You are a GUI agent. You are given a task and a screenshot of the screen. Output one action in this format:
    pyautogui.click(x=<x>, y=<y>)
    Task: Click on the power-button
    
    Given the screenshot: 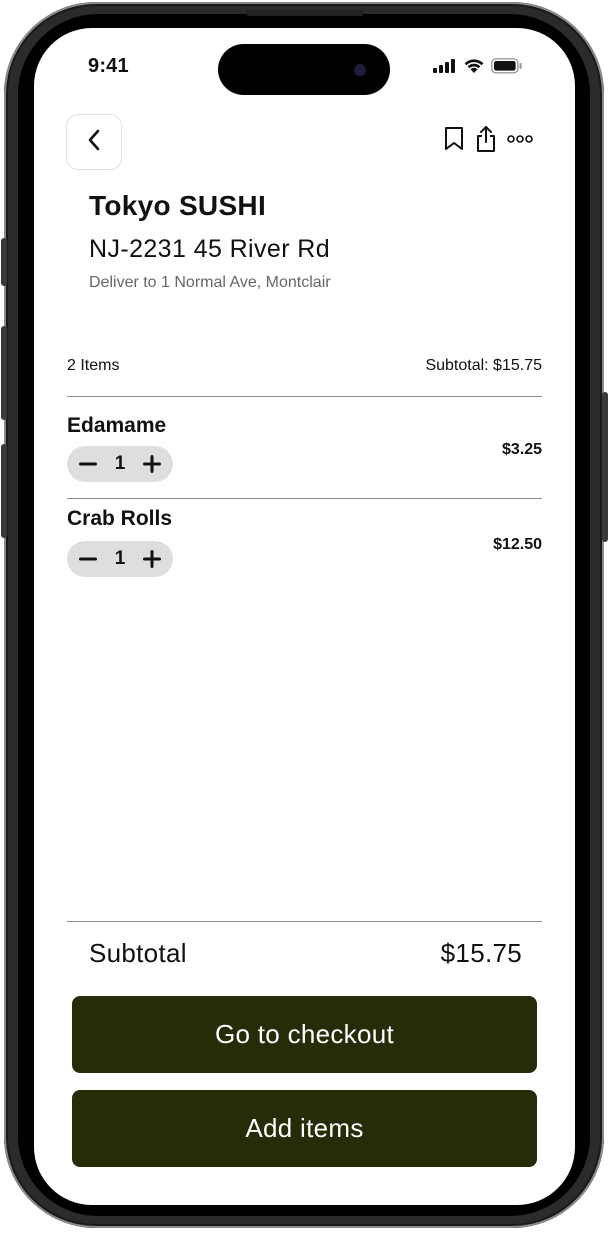 What is the action you would take?
    pyautogui.click(x=605, y=467)
    